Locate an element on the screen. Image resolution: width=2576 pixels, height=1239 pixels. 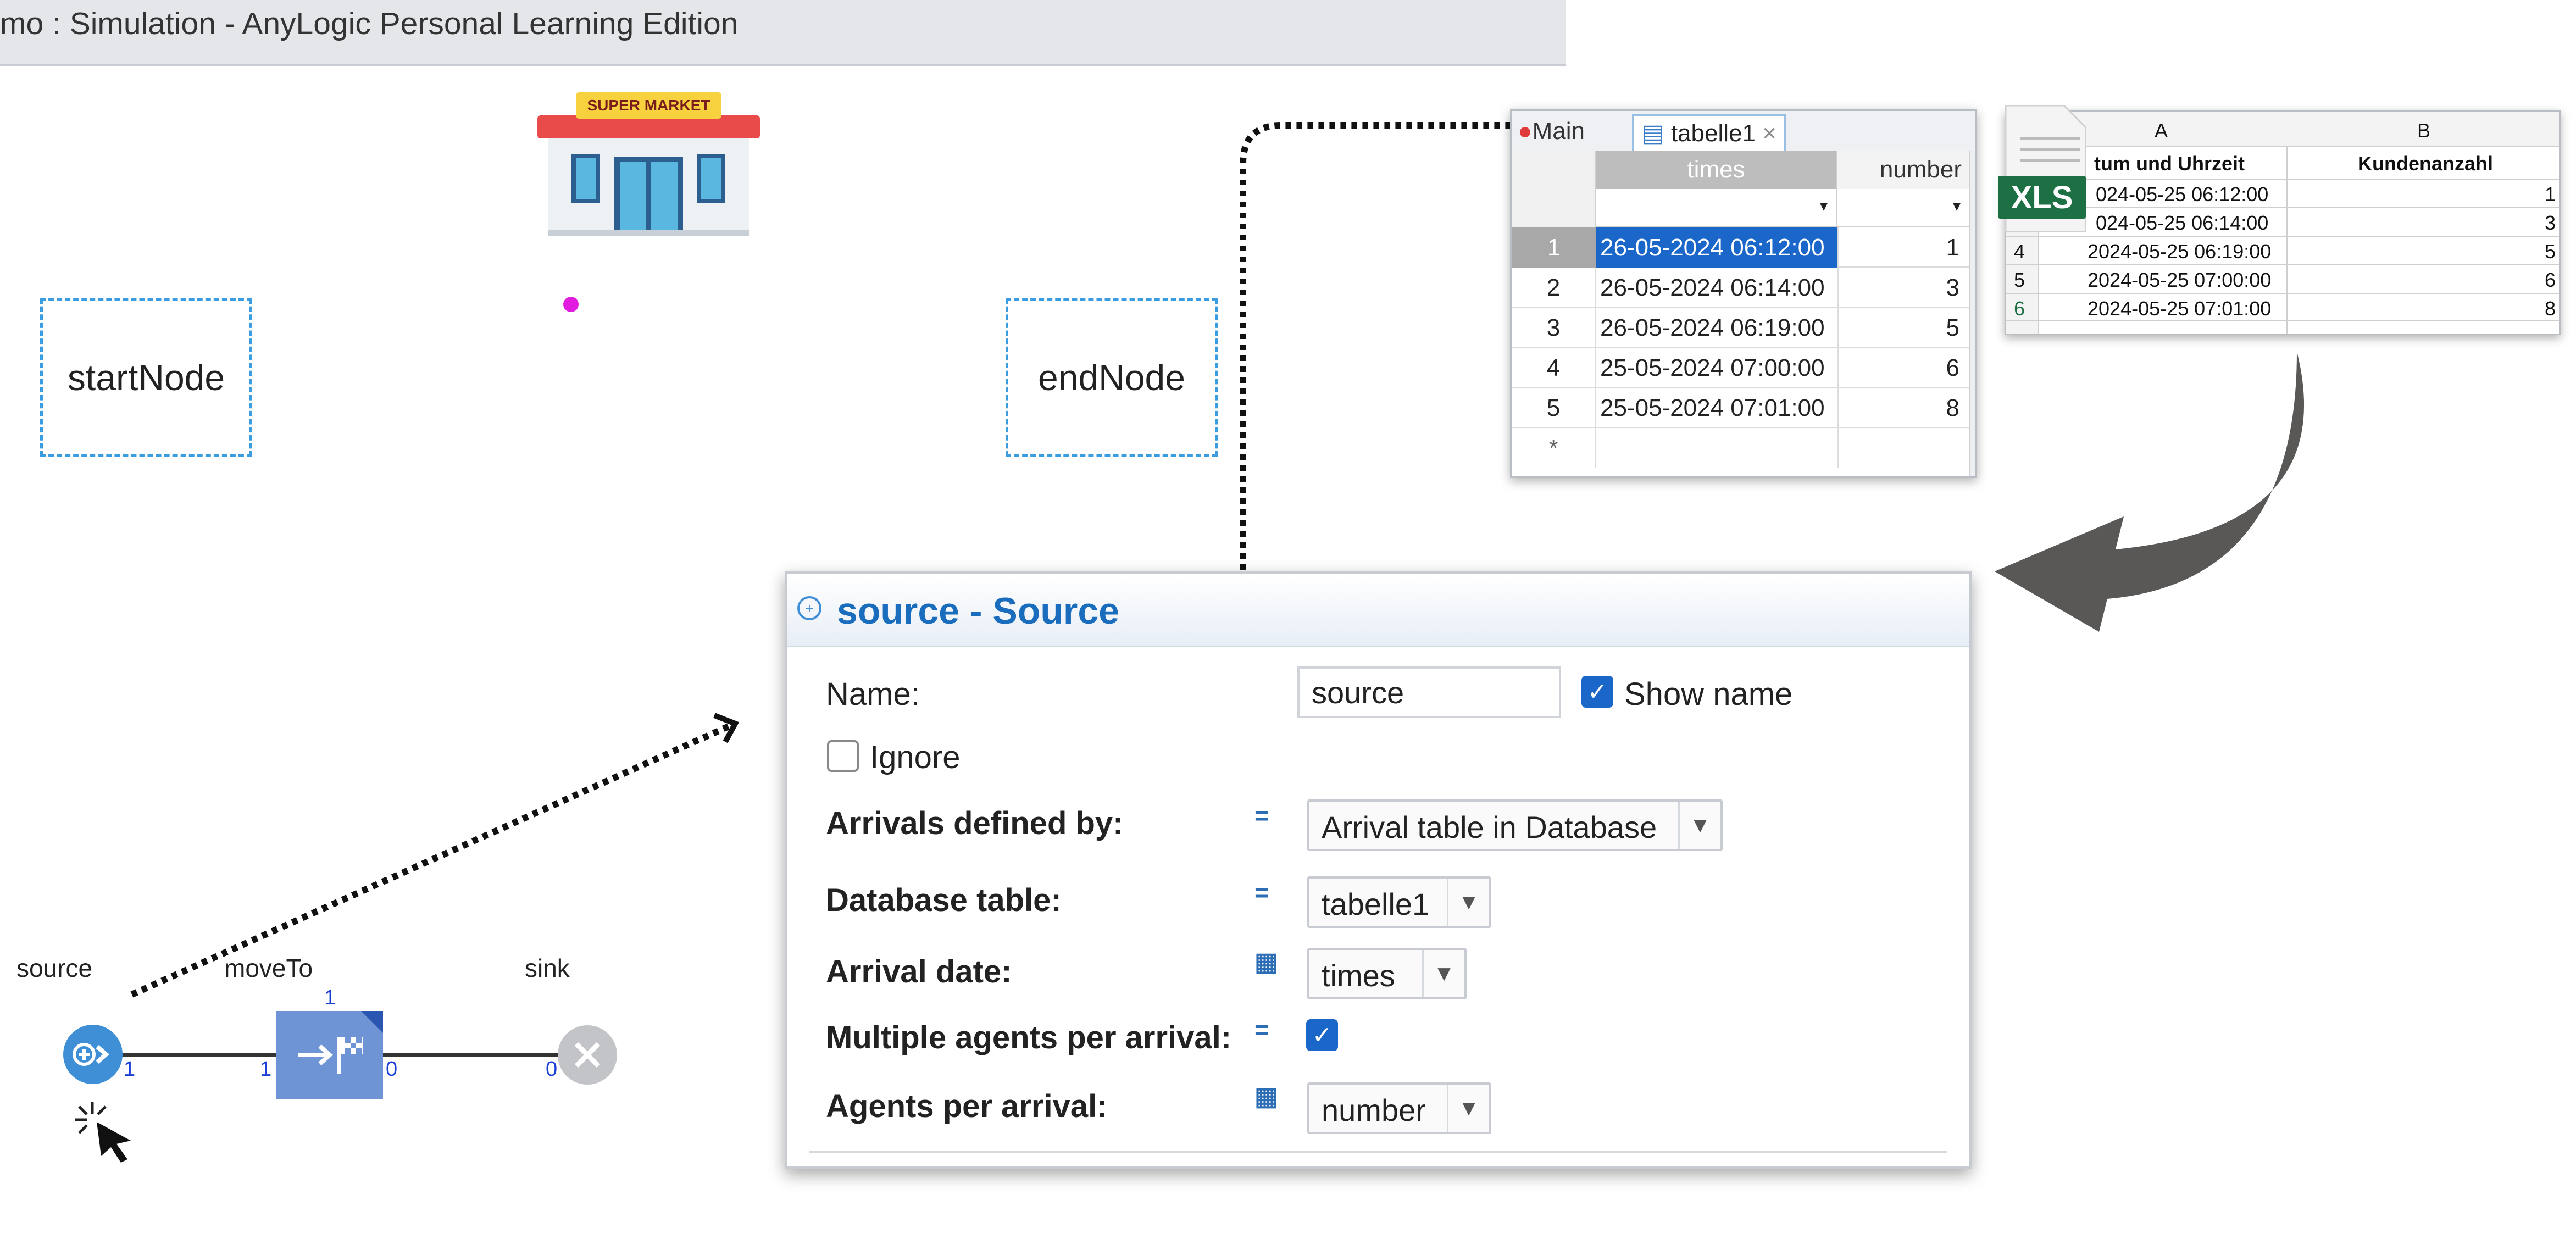
curved-arrow-icon is located at coordinates (2159, 494).